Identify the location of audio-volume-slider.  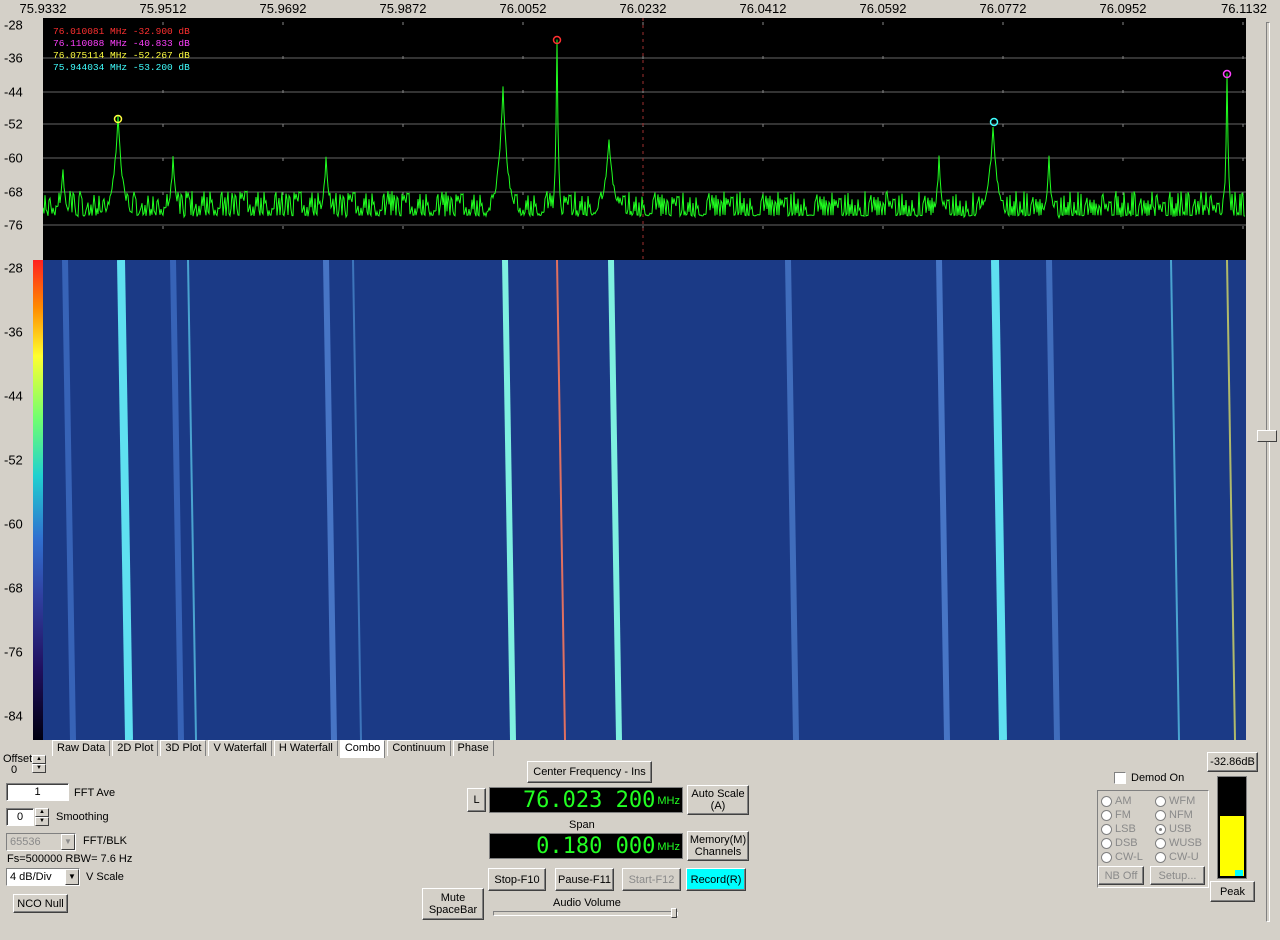
(585, 913).